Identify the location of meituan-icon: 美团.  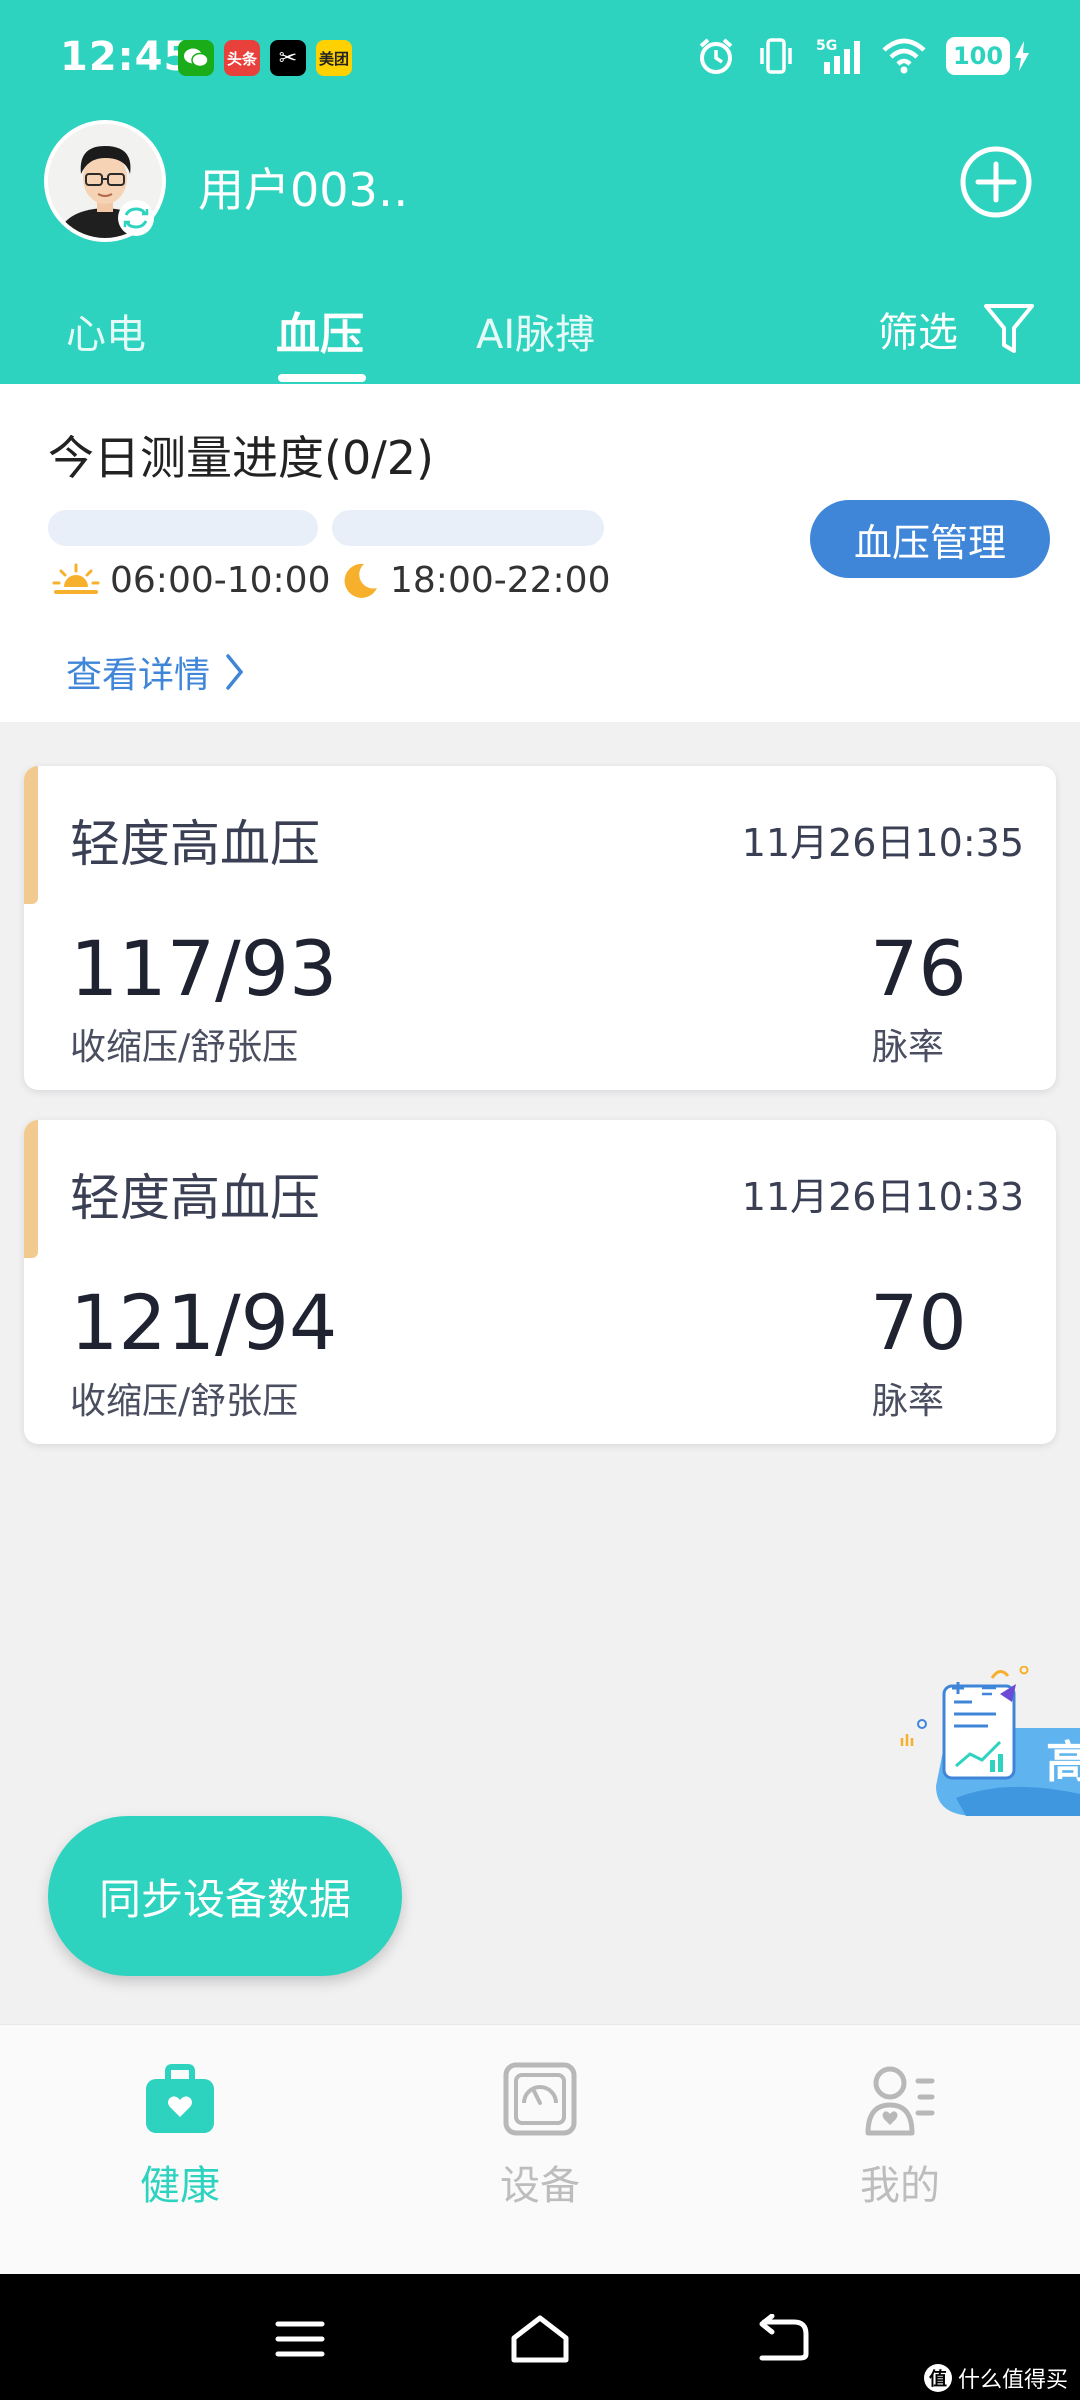
(334, 58).